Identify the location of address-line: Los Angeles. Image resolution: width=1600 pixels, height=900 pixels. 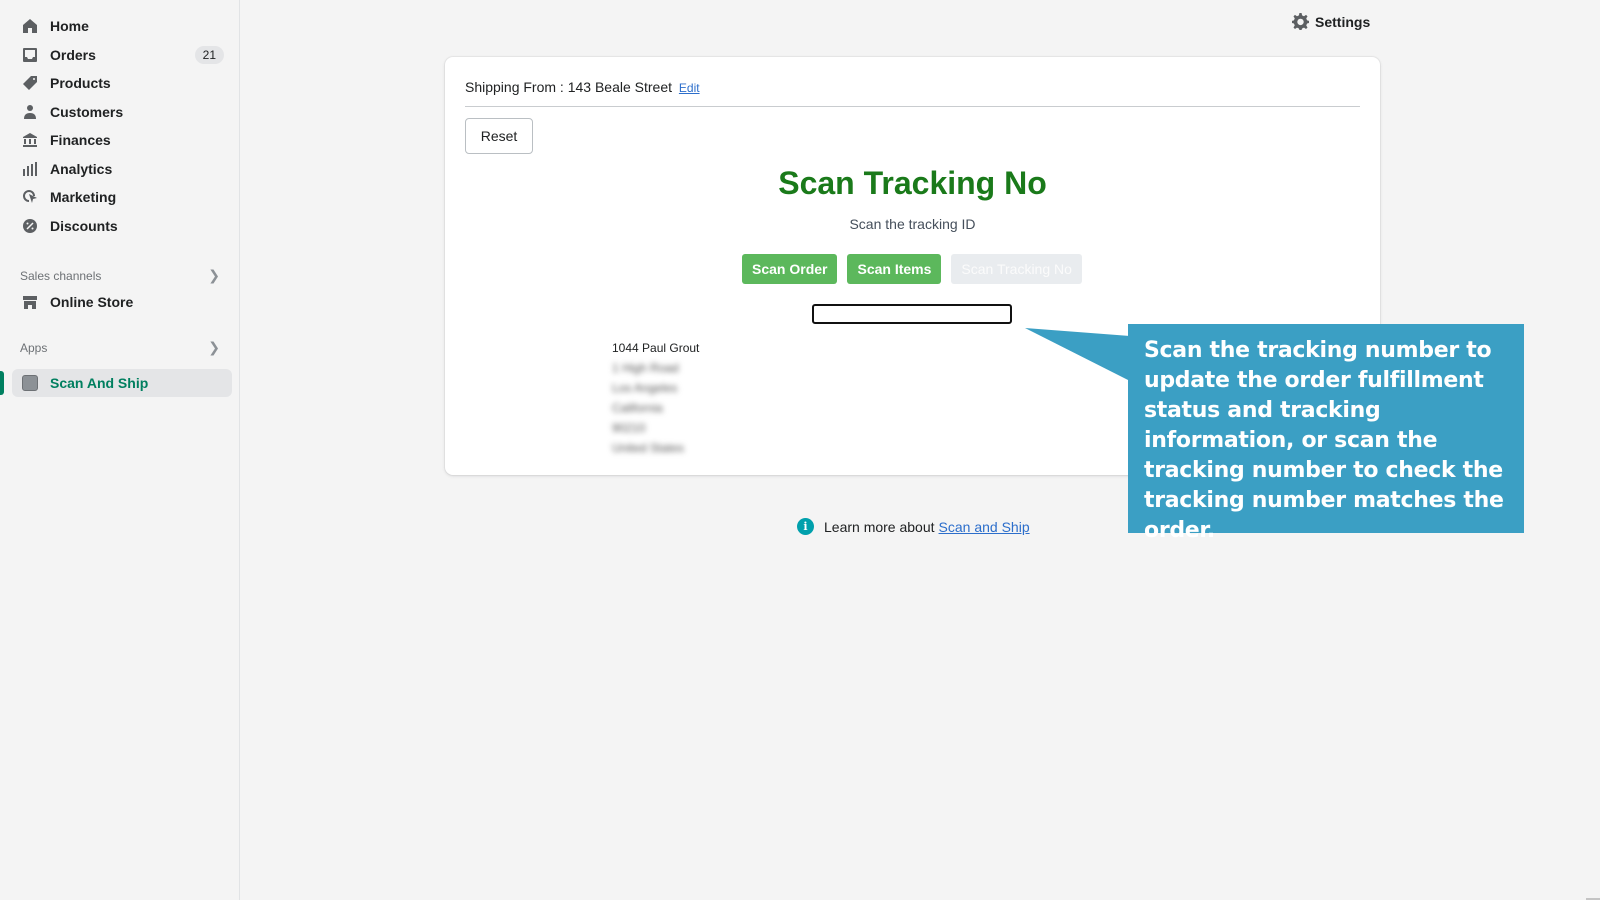
(645, 388).